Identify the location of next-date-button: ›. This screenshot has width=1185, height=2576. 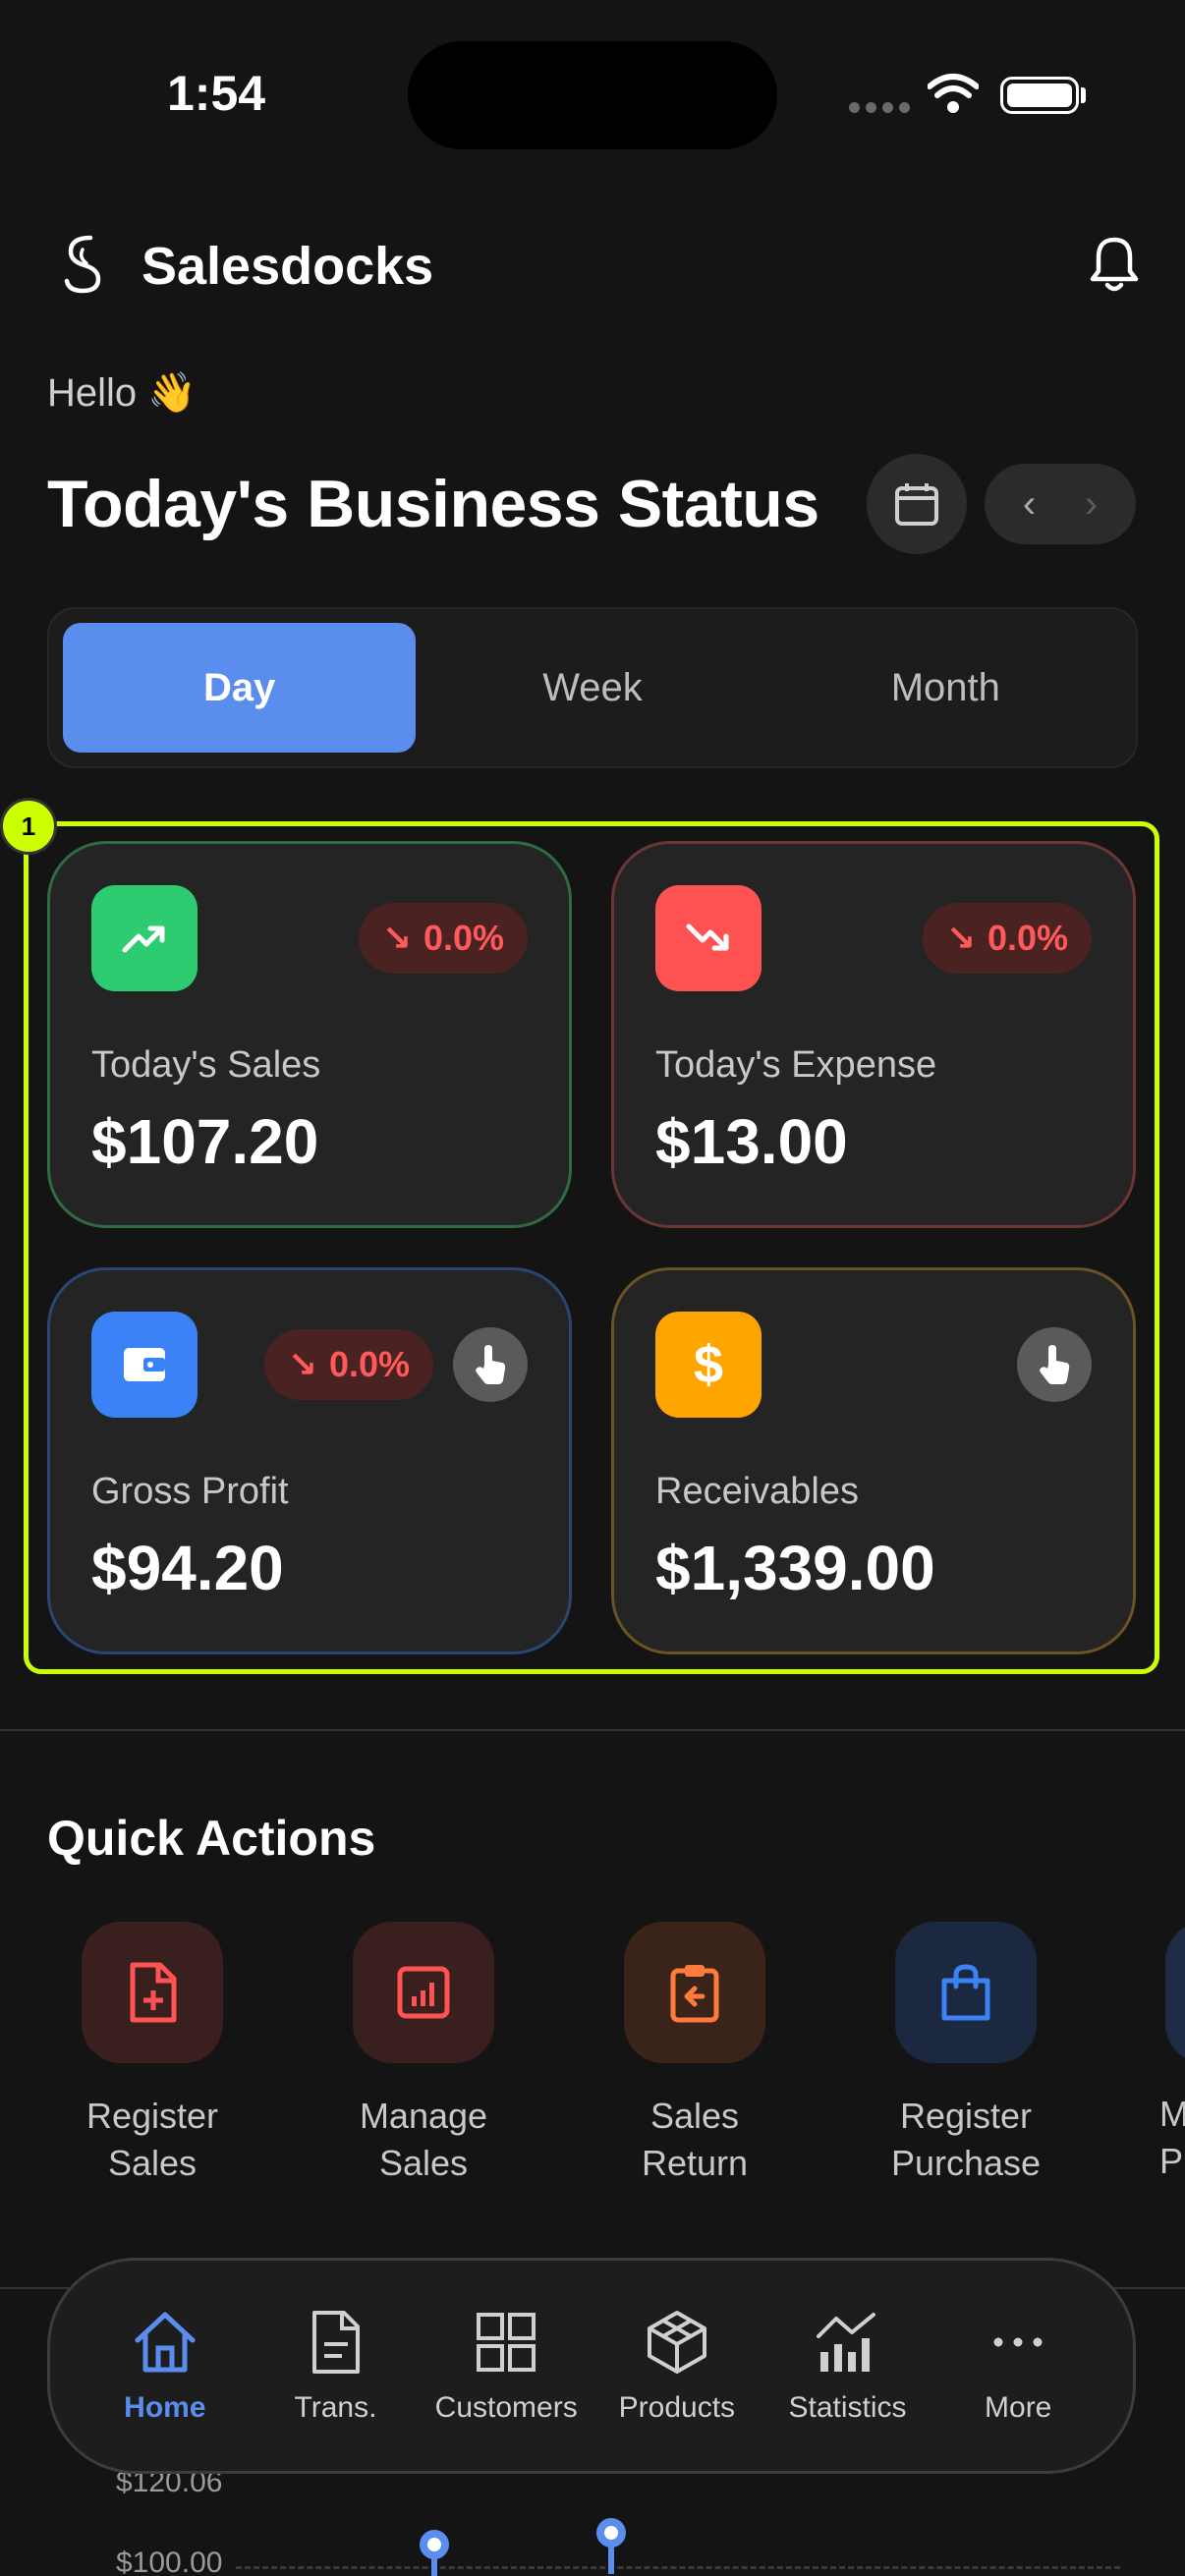
(1092, 504).